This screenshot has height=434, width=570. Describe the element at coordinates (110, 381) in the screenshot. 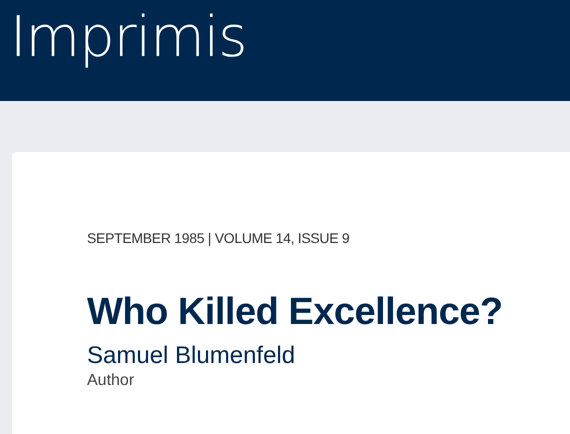

I see `author-role: Author` at that location.